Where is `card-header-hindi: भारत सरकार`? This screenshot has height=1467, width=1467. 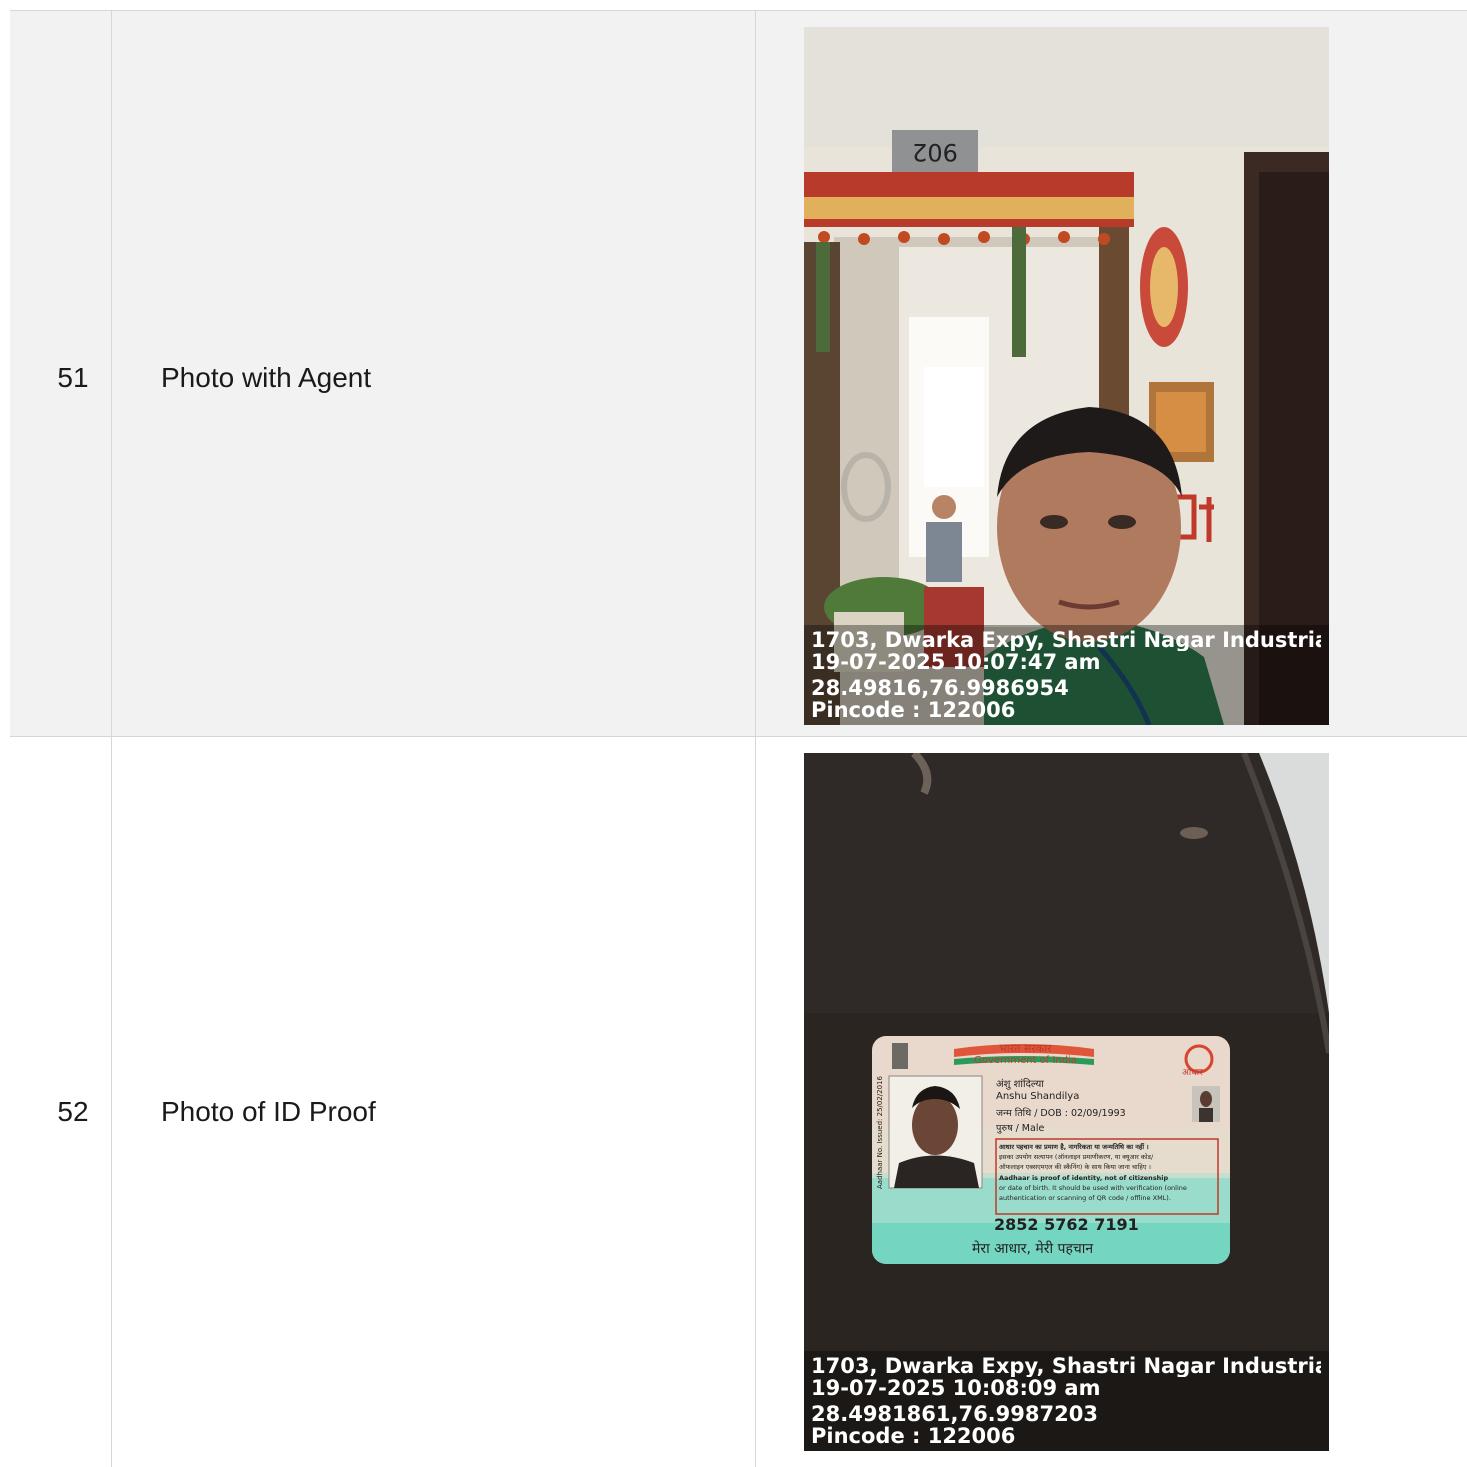 card-header-hindi: भारत सरकार is located at coordinates (1025, 1048).